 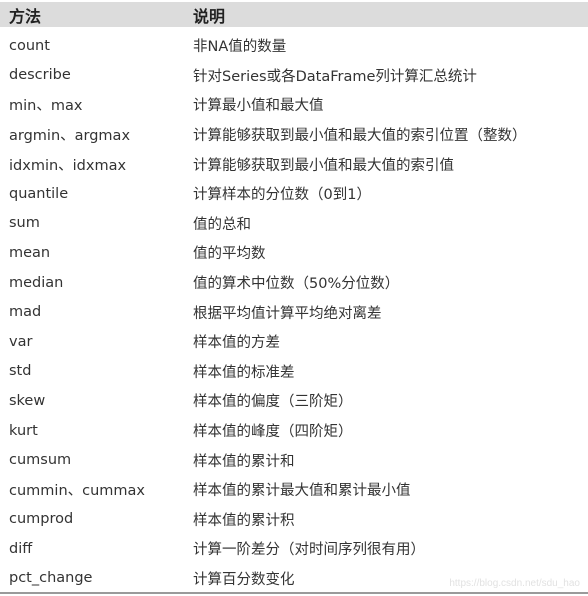 I want to click on description-cell: 根据平均值计算平均绝对离差, so click(x=287, y=313).